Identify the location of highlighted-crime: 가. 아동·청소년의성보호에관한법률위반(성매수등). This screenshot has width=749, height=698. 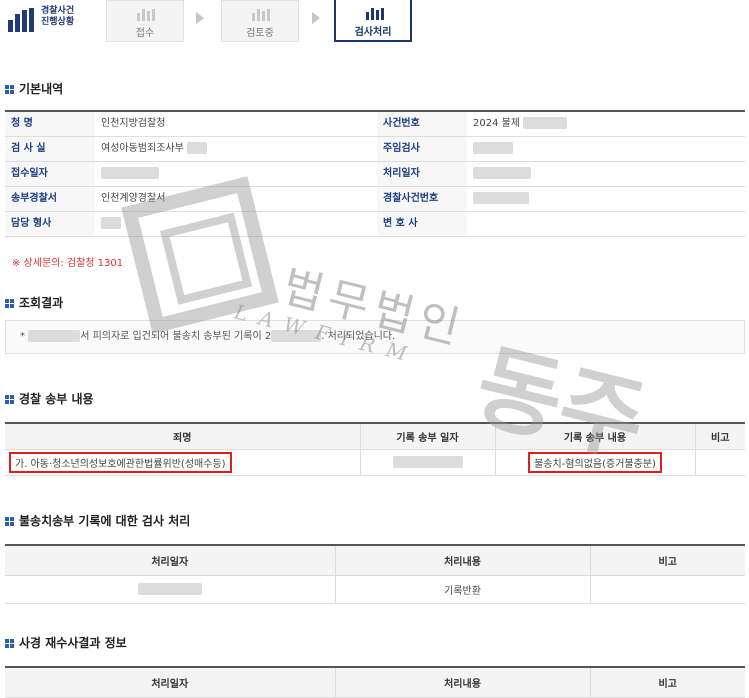
(120, 462).